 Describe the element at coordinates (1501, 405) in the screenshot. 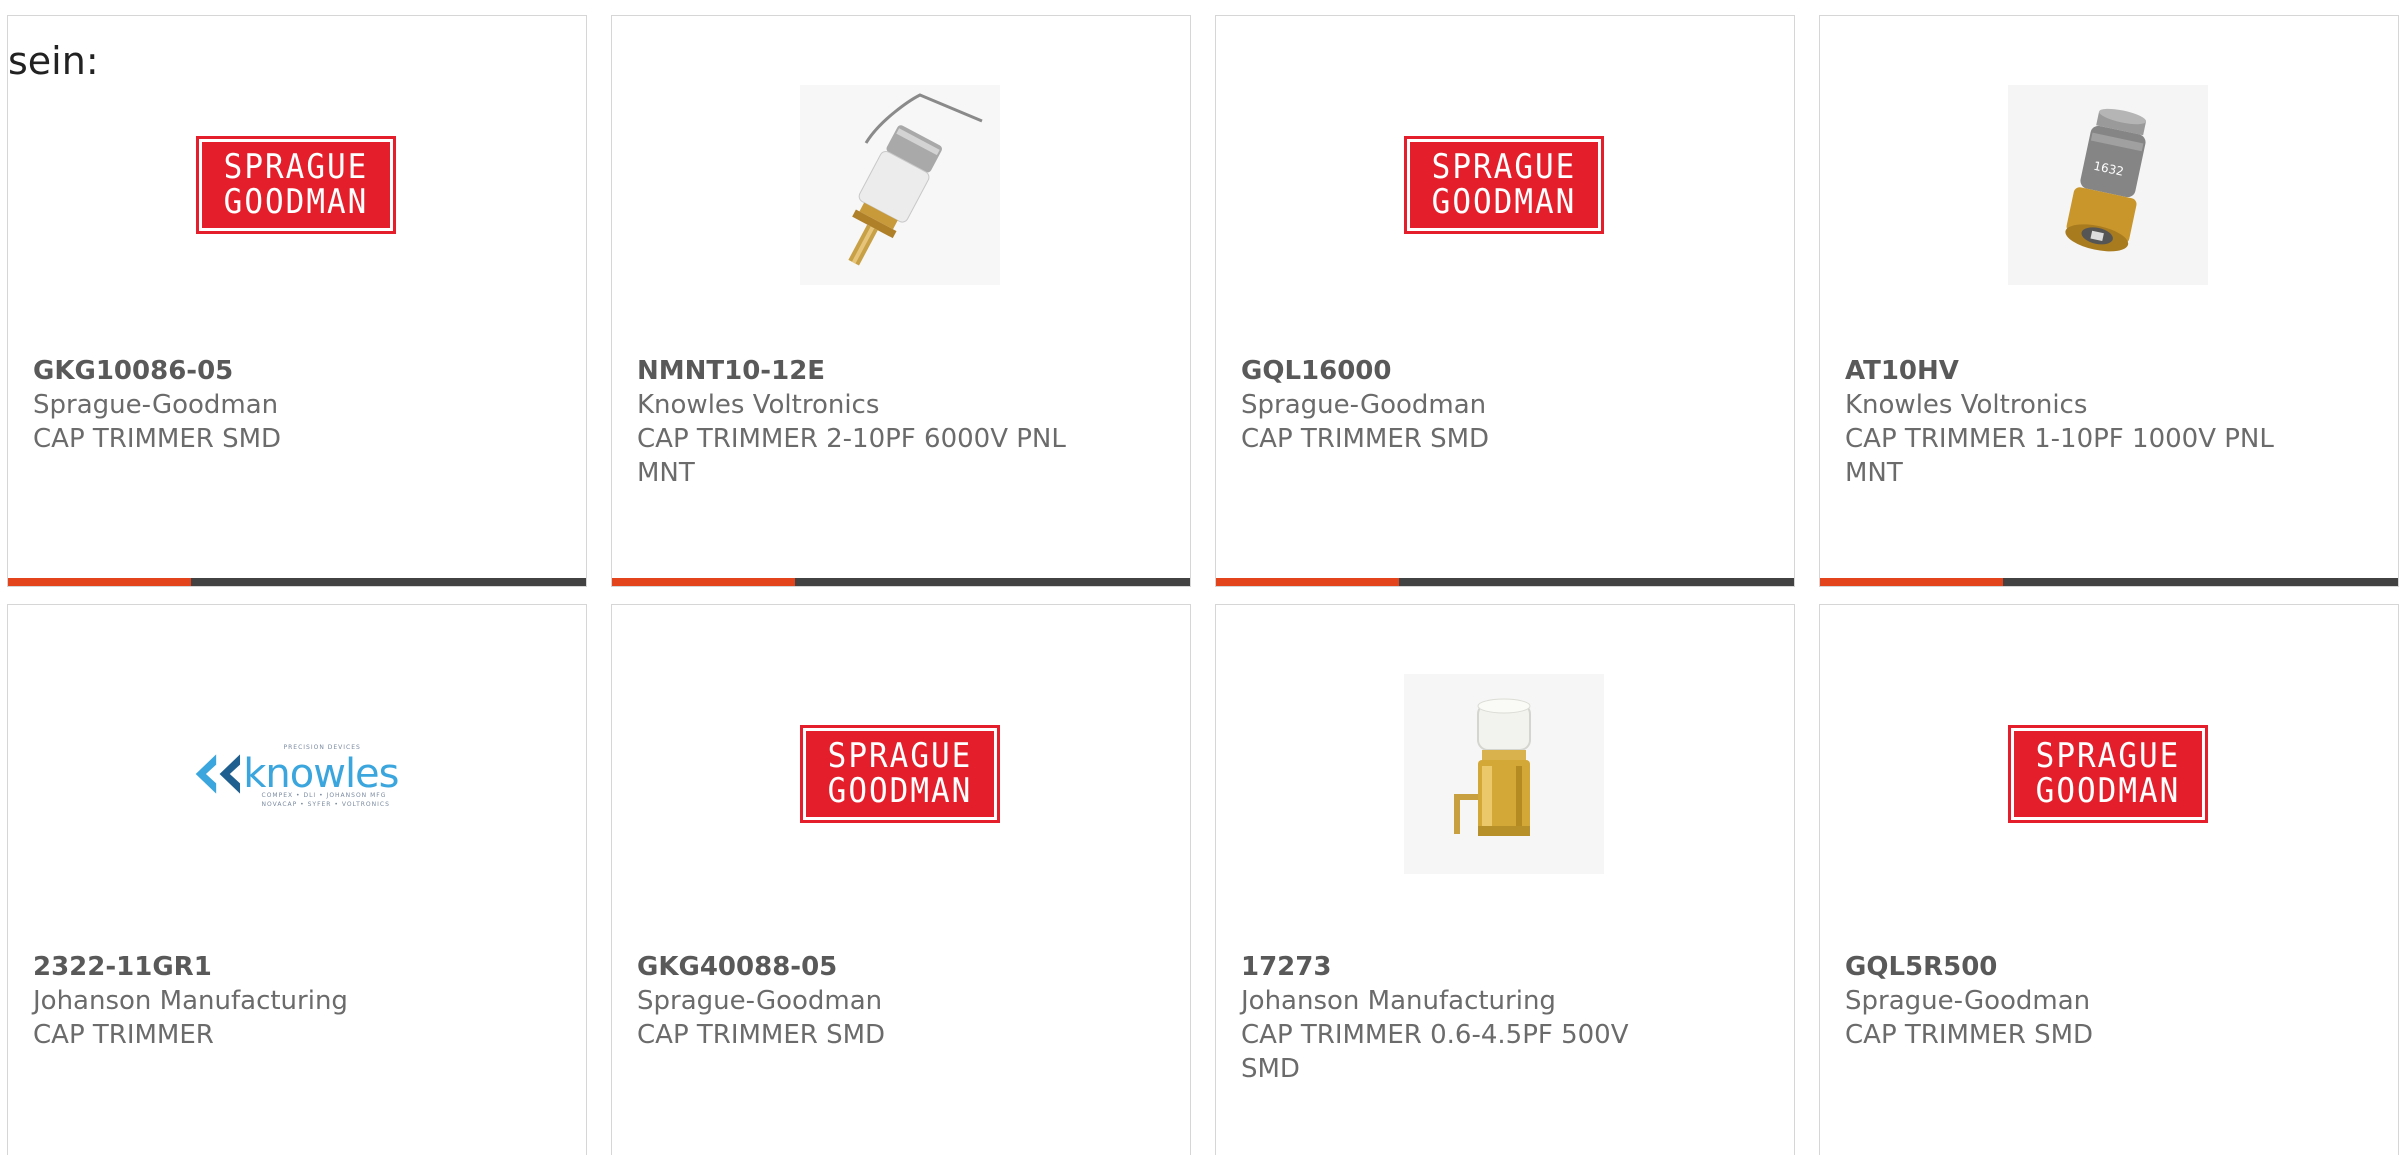

I see `product-info: GQL16000 Sprague-Goodman CAP TRIMMER SMD` at that location.